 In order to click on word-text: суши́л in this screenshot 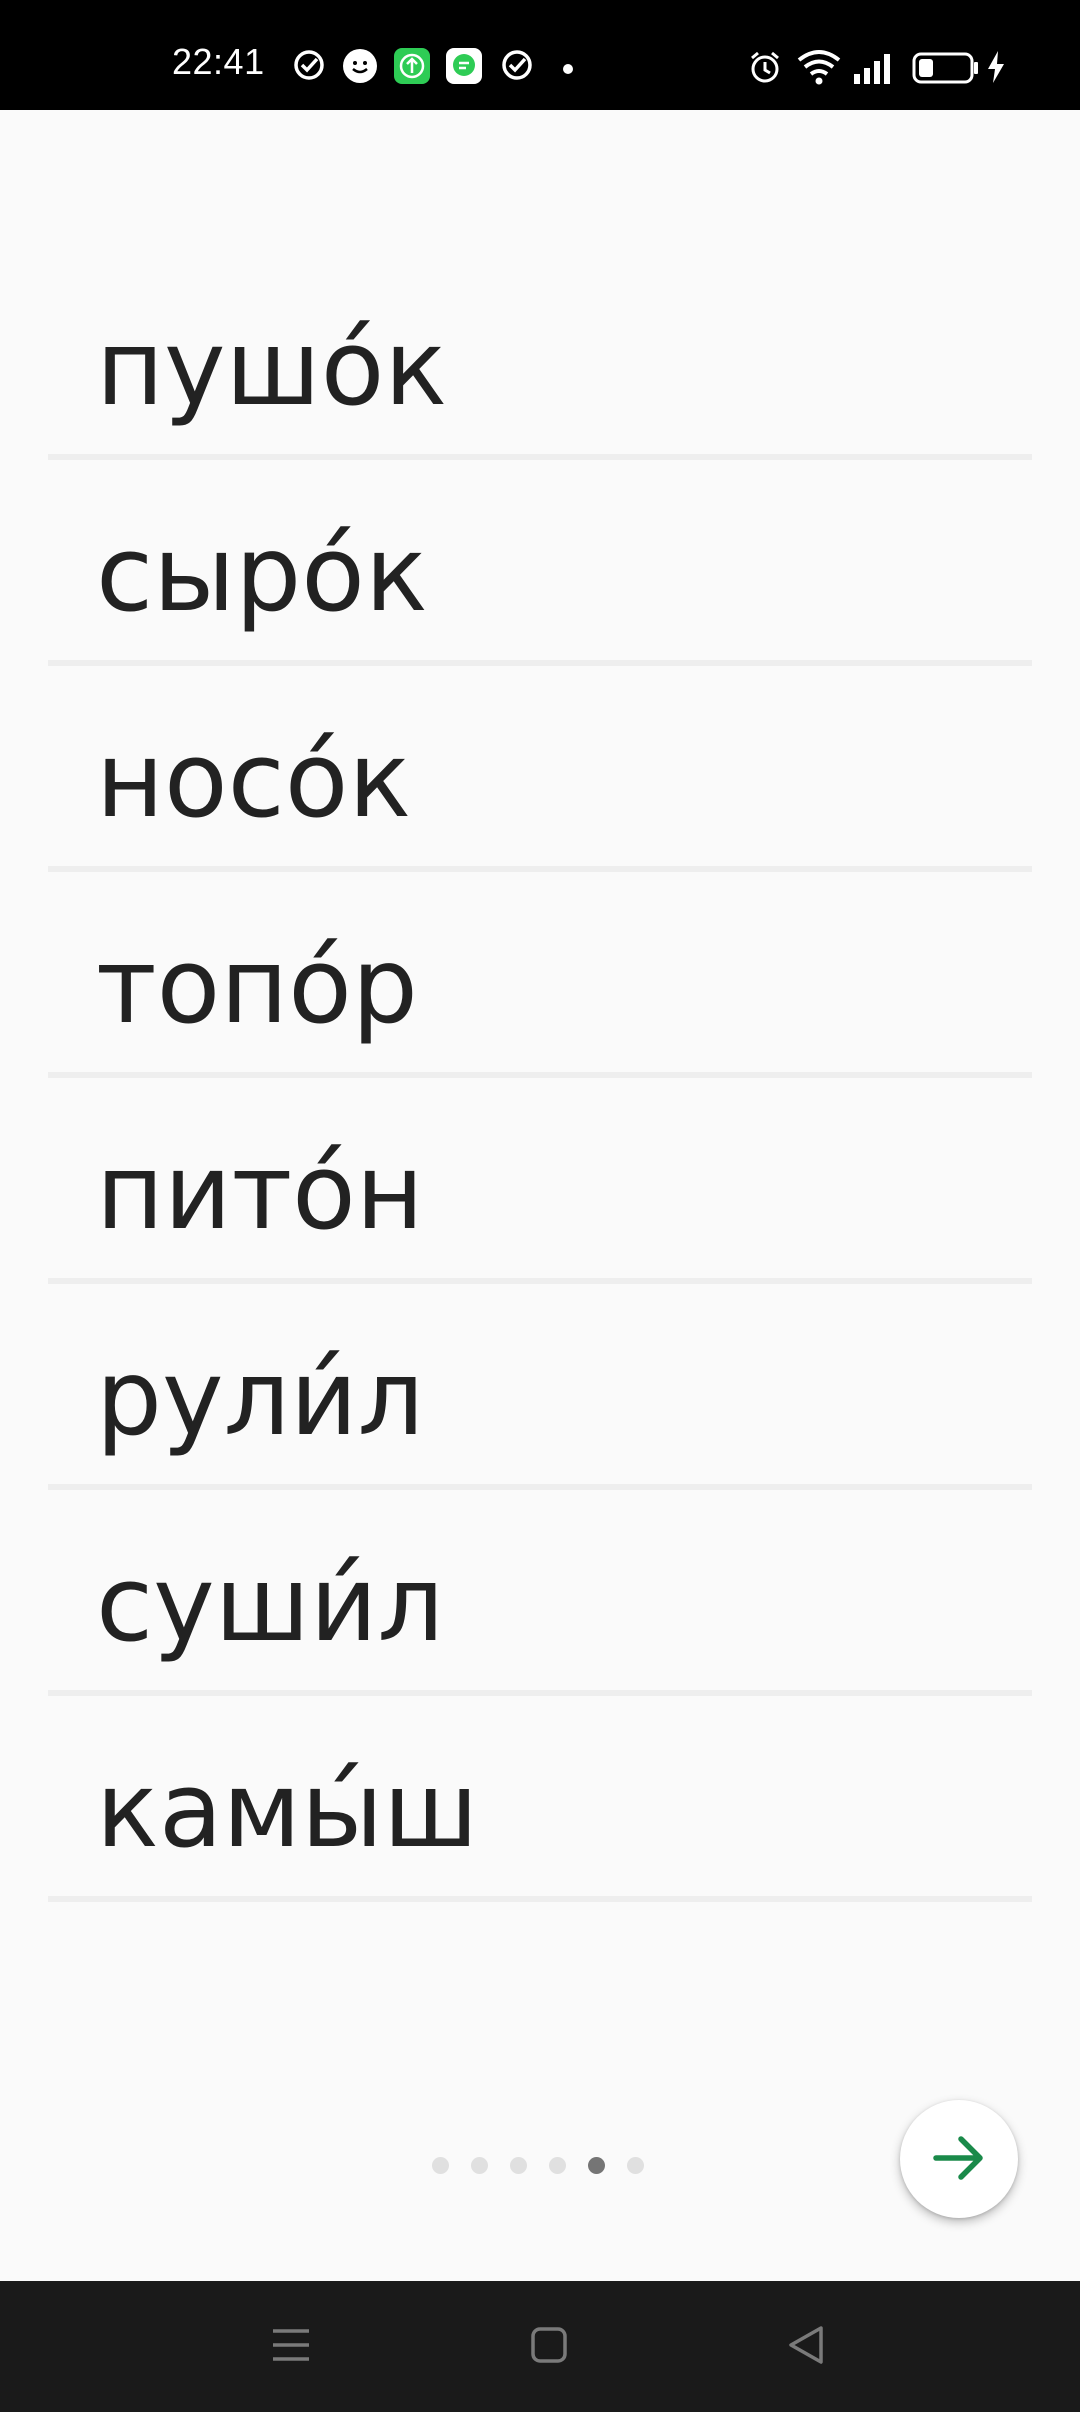, I will do `click(270, 1604)`.